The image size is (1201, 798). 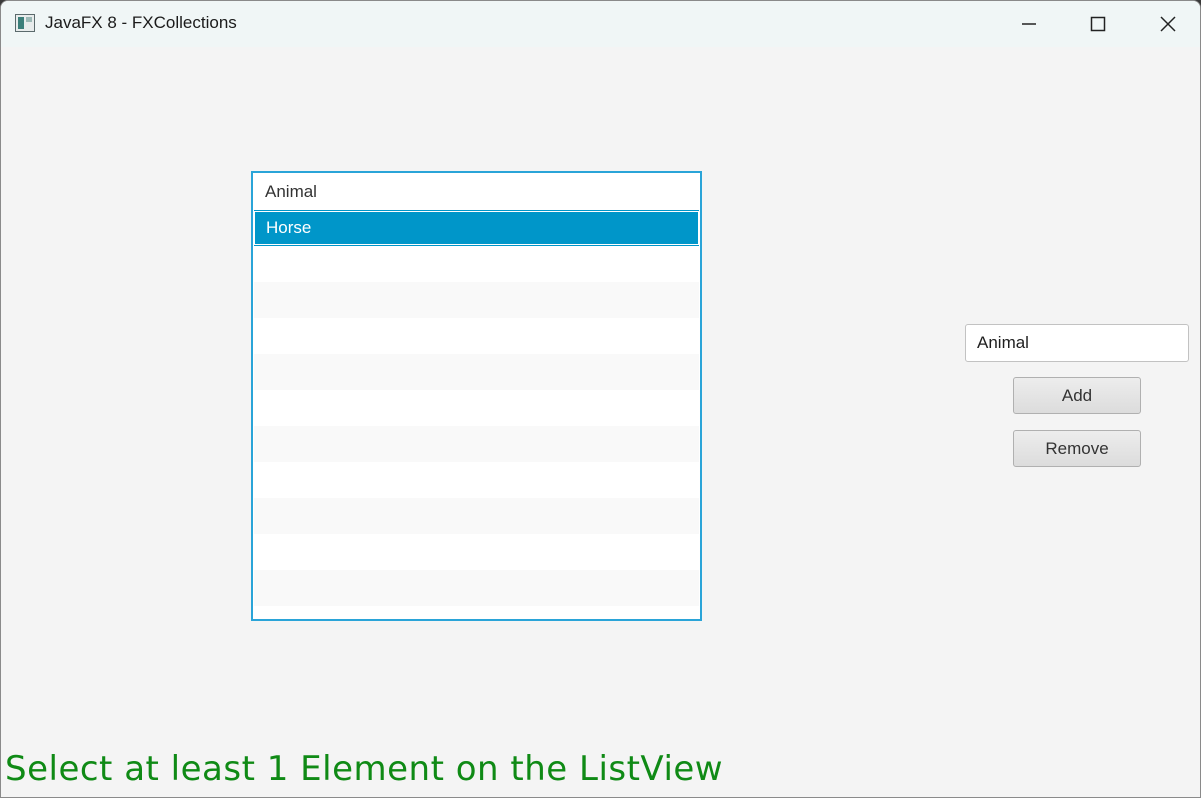 I want to click on app-icon, so click(x=25, y=23).